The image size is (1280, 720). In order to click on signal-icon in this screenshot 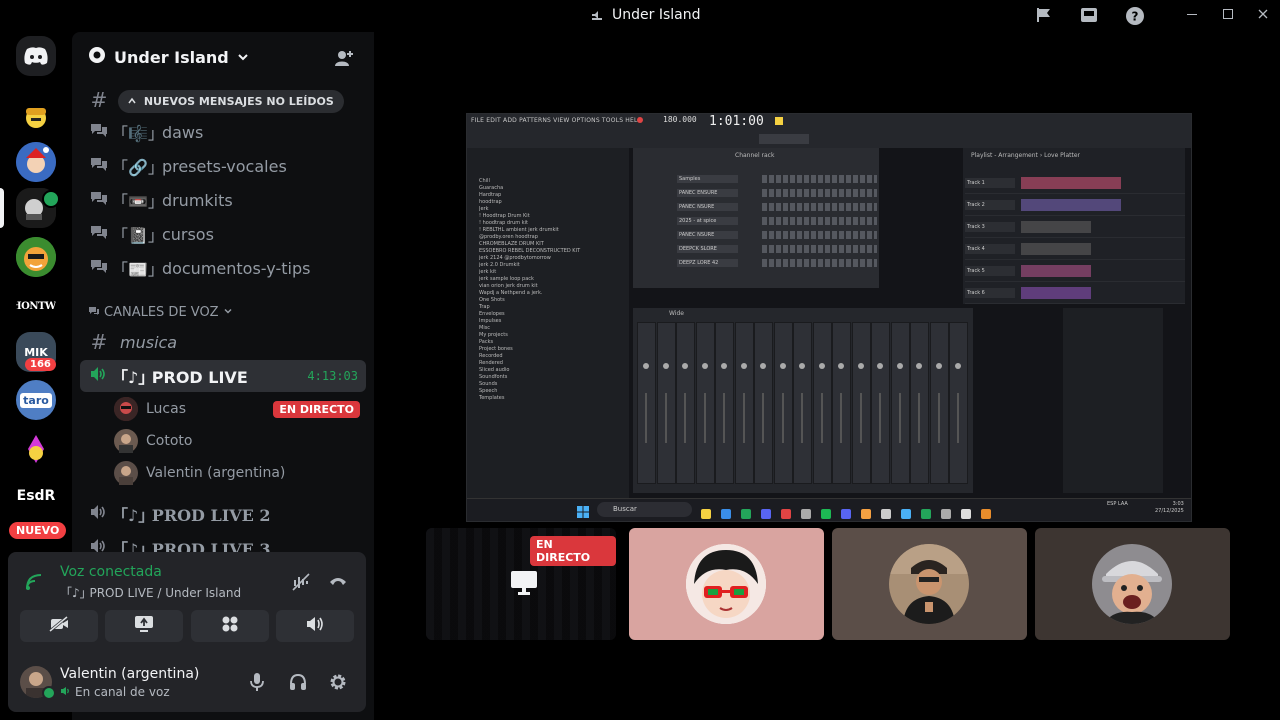, I will do `click(35, 583)`.